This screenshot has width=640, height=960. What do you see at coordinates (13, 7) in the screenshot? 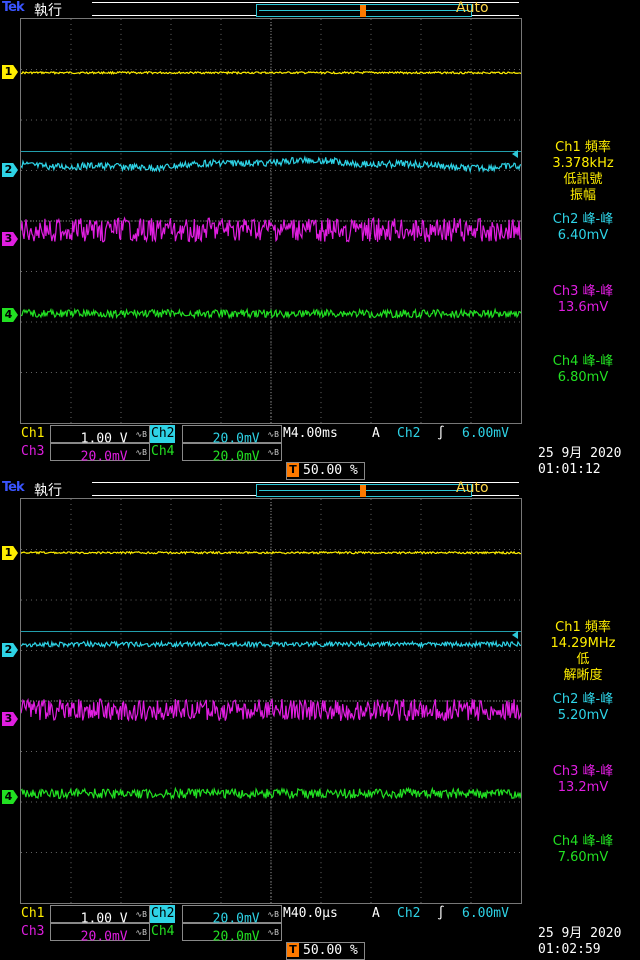
I see `tek-logo: Tek` at bounding box center [13, 7].